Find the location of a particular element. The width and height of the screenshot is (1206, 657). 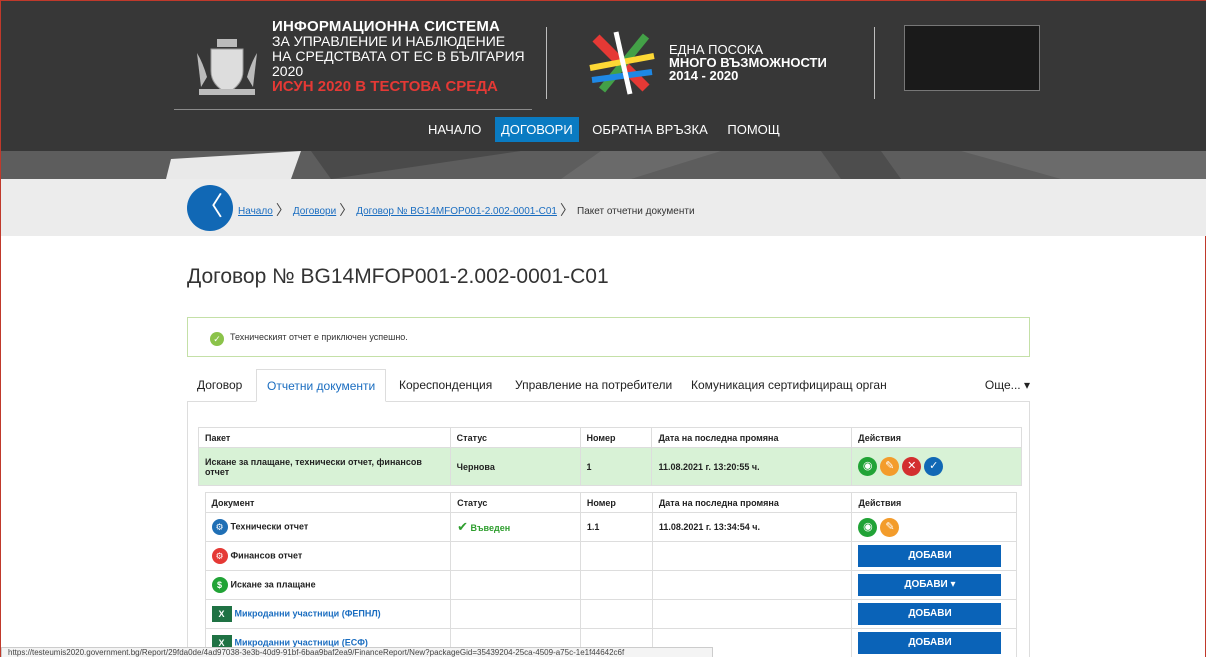

breadcrumb-home: Начало is located at coordinates (255, 211).